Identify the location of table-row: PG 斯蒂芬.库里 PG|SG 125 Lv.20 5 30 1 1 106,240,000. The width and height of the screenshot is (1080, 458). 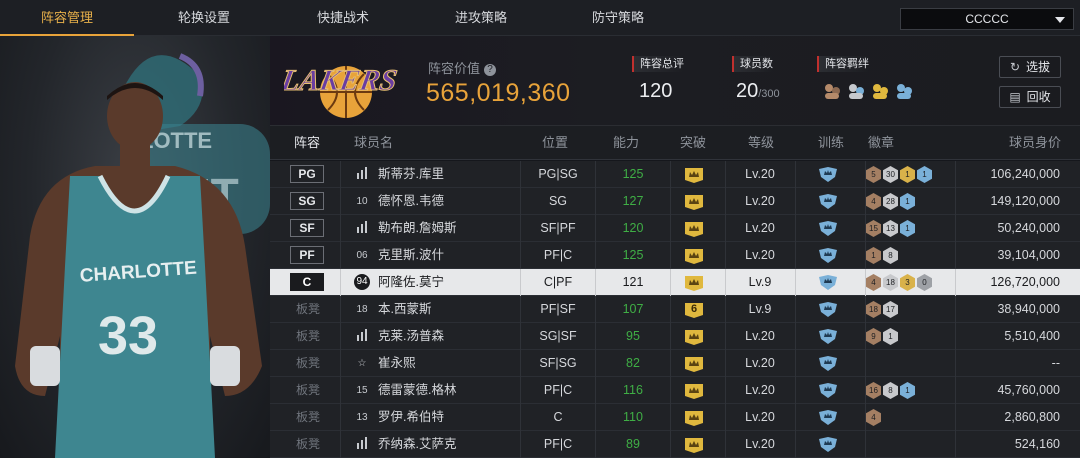
(675, 174).